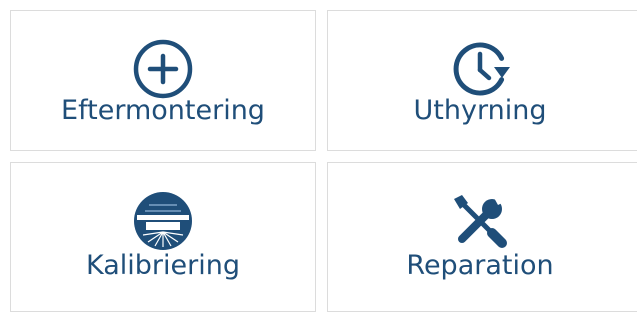 The width and height of the screenshot is (637, 312). Describe the element at coordinates (163, 221) in the screenshot. I see `calibration-seal-icon` at that location.